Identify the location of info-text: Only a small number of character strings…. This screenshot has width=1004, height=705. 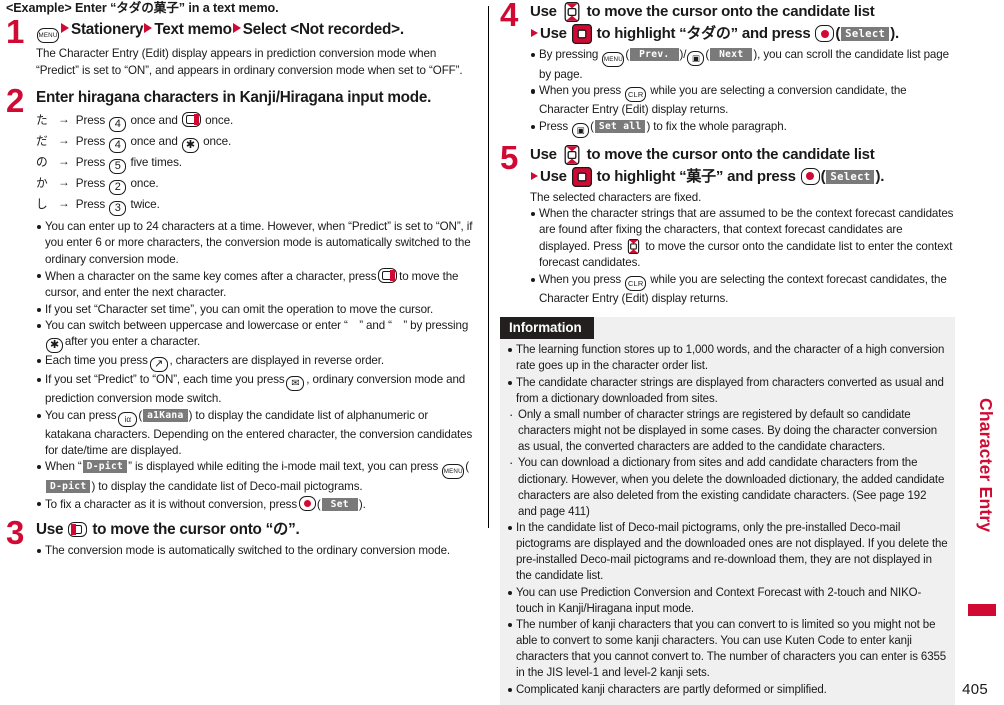
(728, 431).